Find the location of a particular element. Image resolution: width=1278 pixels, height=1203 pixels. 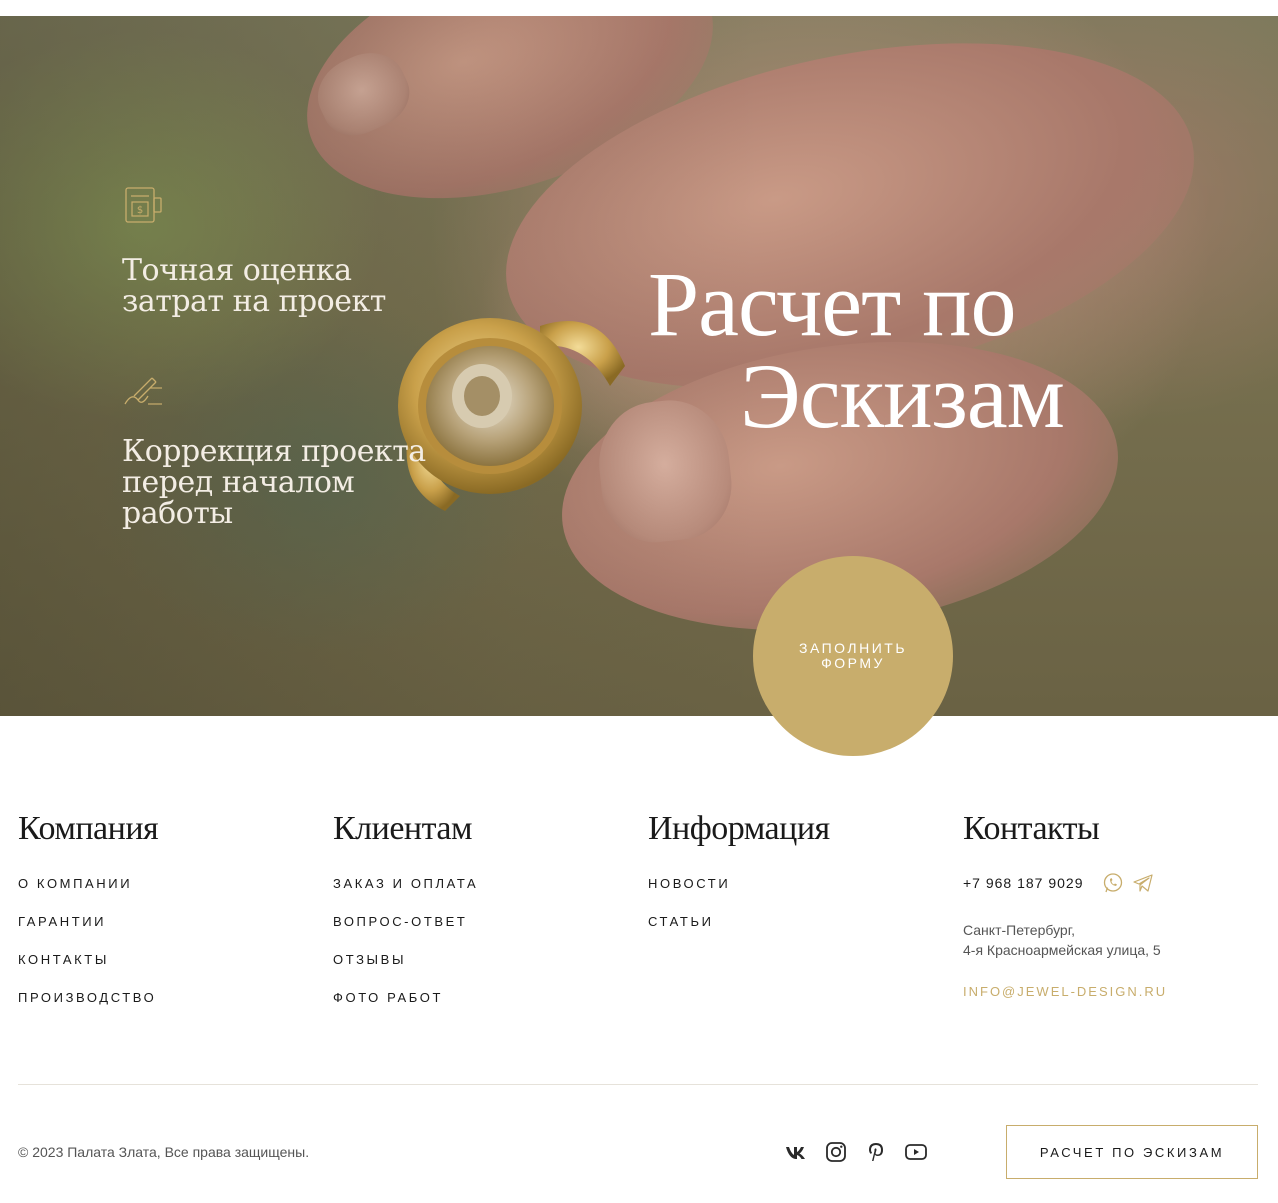

address-street: 4-я Красноармейская улица, 5 is located at coordinates (1062, 950).